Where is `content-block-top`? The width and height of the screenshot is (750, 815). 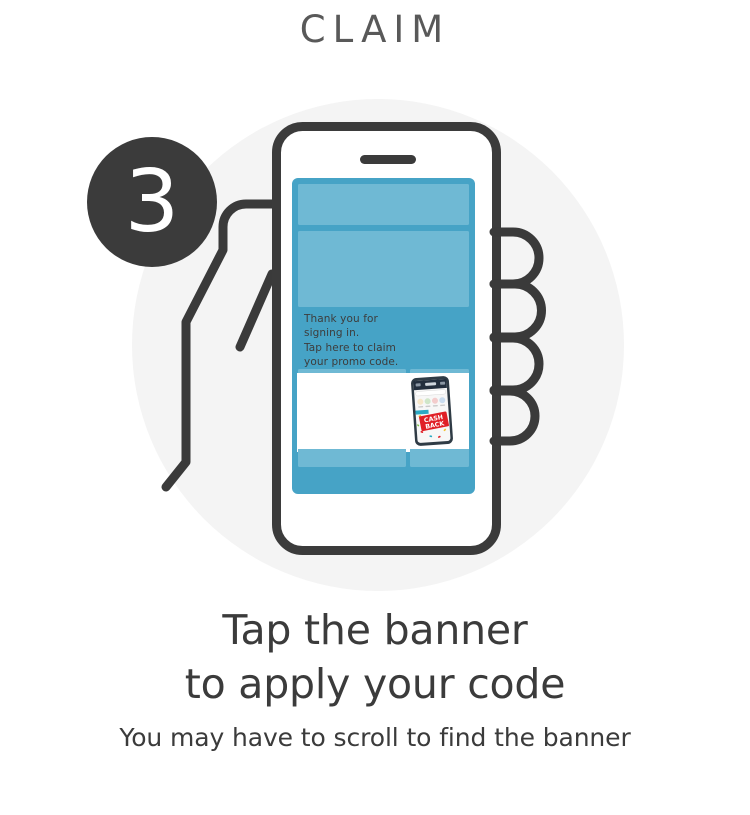 content-block-top is located at coordinates (383, 204).